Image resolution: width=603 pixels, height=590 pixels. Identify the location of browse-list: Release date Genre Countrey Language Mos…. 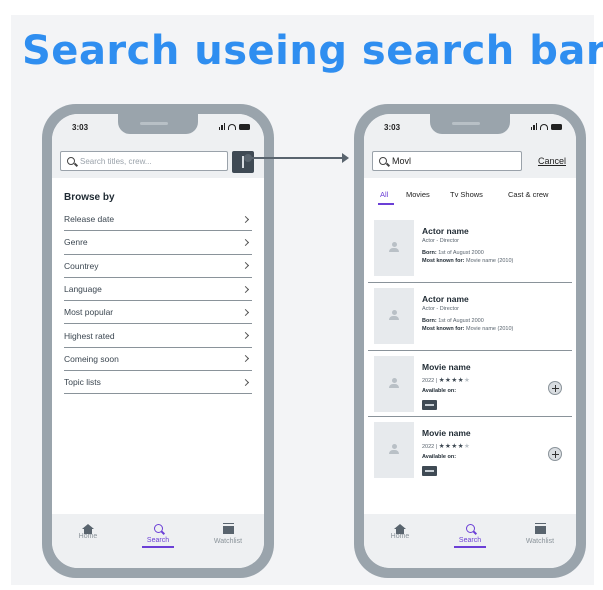
(158, 301).